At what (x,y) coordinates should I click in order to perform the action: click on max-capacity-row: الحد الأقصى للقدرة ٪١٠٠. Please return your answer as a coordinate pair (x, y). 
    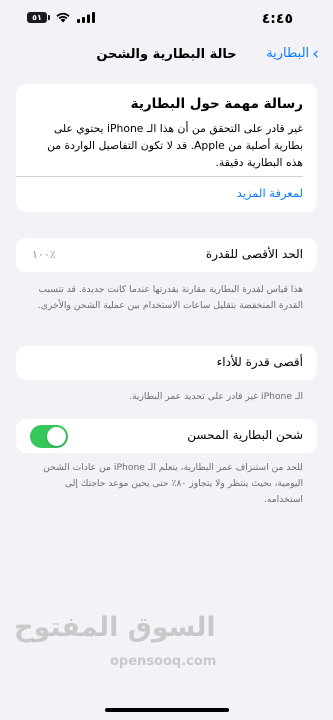
    Looking at the image, I should click on (166, 255).